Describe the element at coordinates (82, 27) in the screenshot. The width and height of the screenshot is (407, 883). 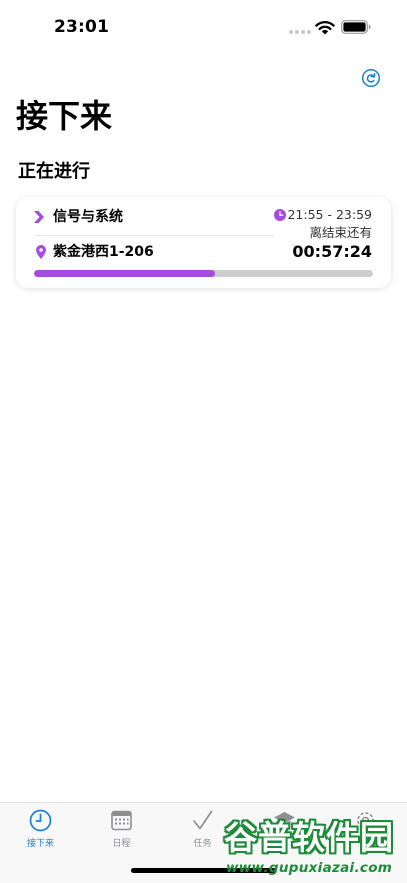
I see `status-time: 23:01` at that location.